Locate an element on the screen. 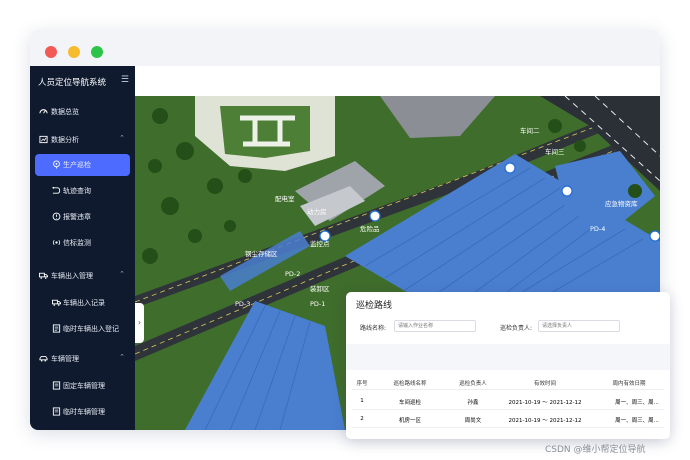 Image resolution: width=690 pixels, height=460 pixels. sidebar-item-label: 数据总览 is located at coordinates (65, 112).